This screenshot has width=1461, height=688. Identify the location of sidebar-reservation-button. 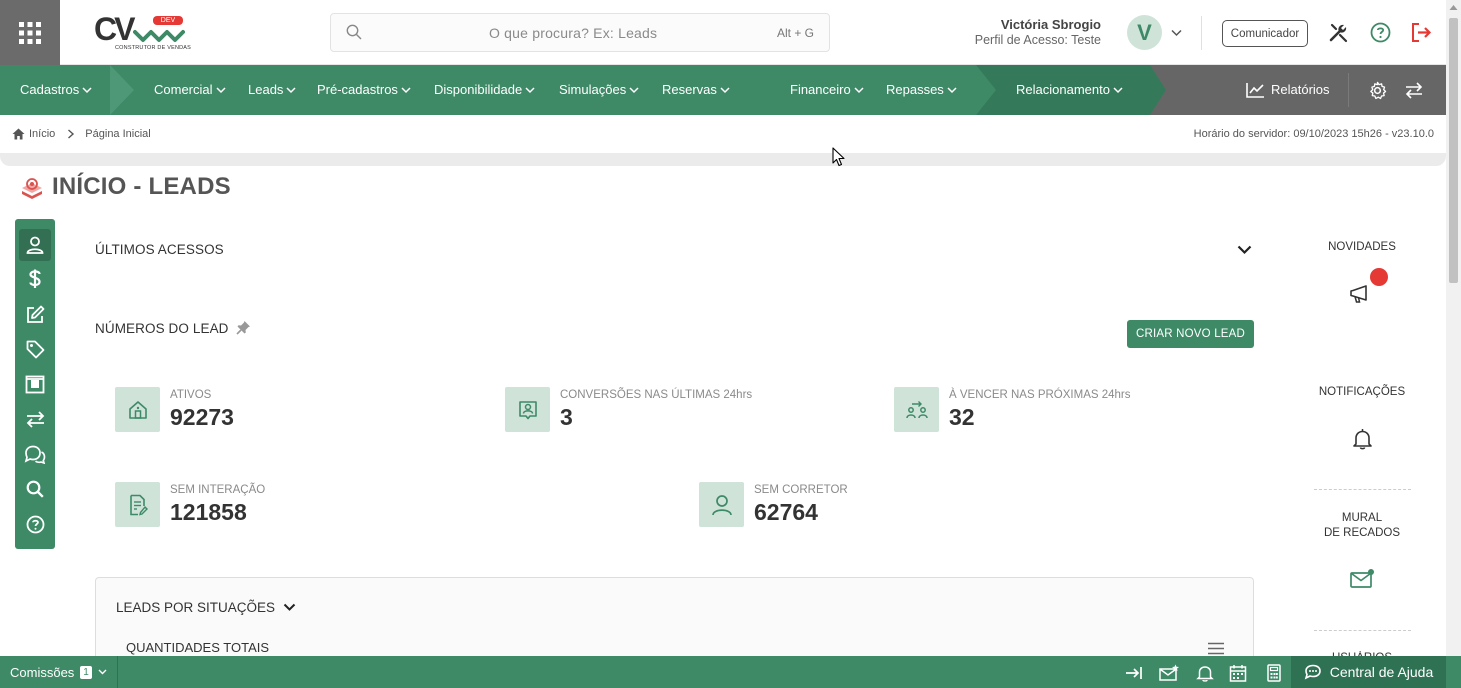
(35, 384).